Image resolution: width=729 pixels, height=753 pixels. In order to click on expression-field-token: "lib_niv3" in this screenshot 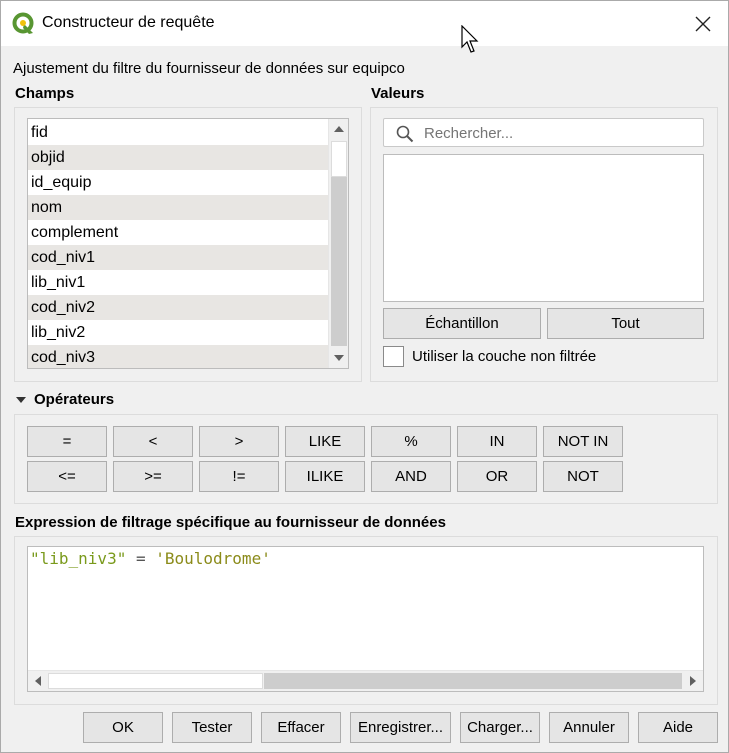, I will do `click(78, 558)`.